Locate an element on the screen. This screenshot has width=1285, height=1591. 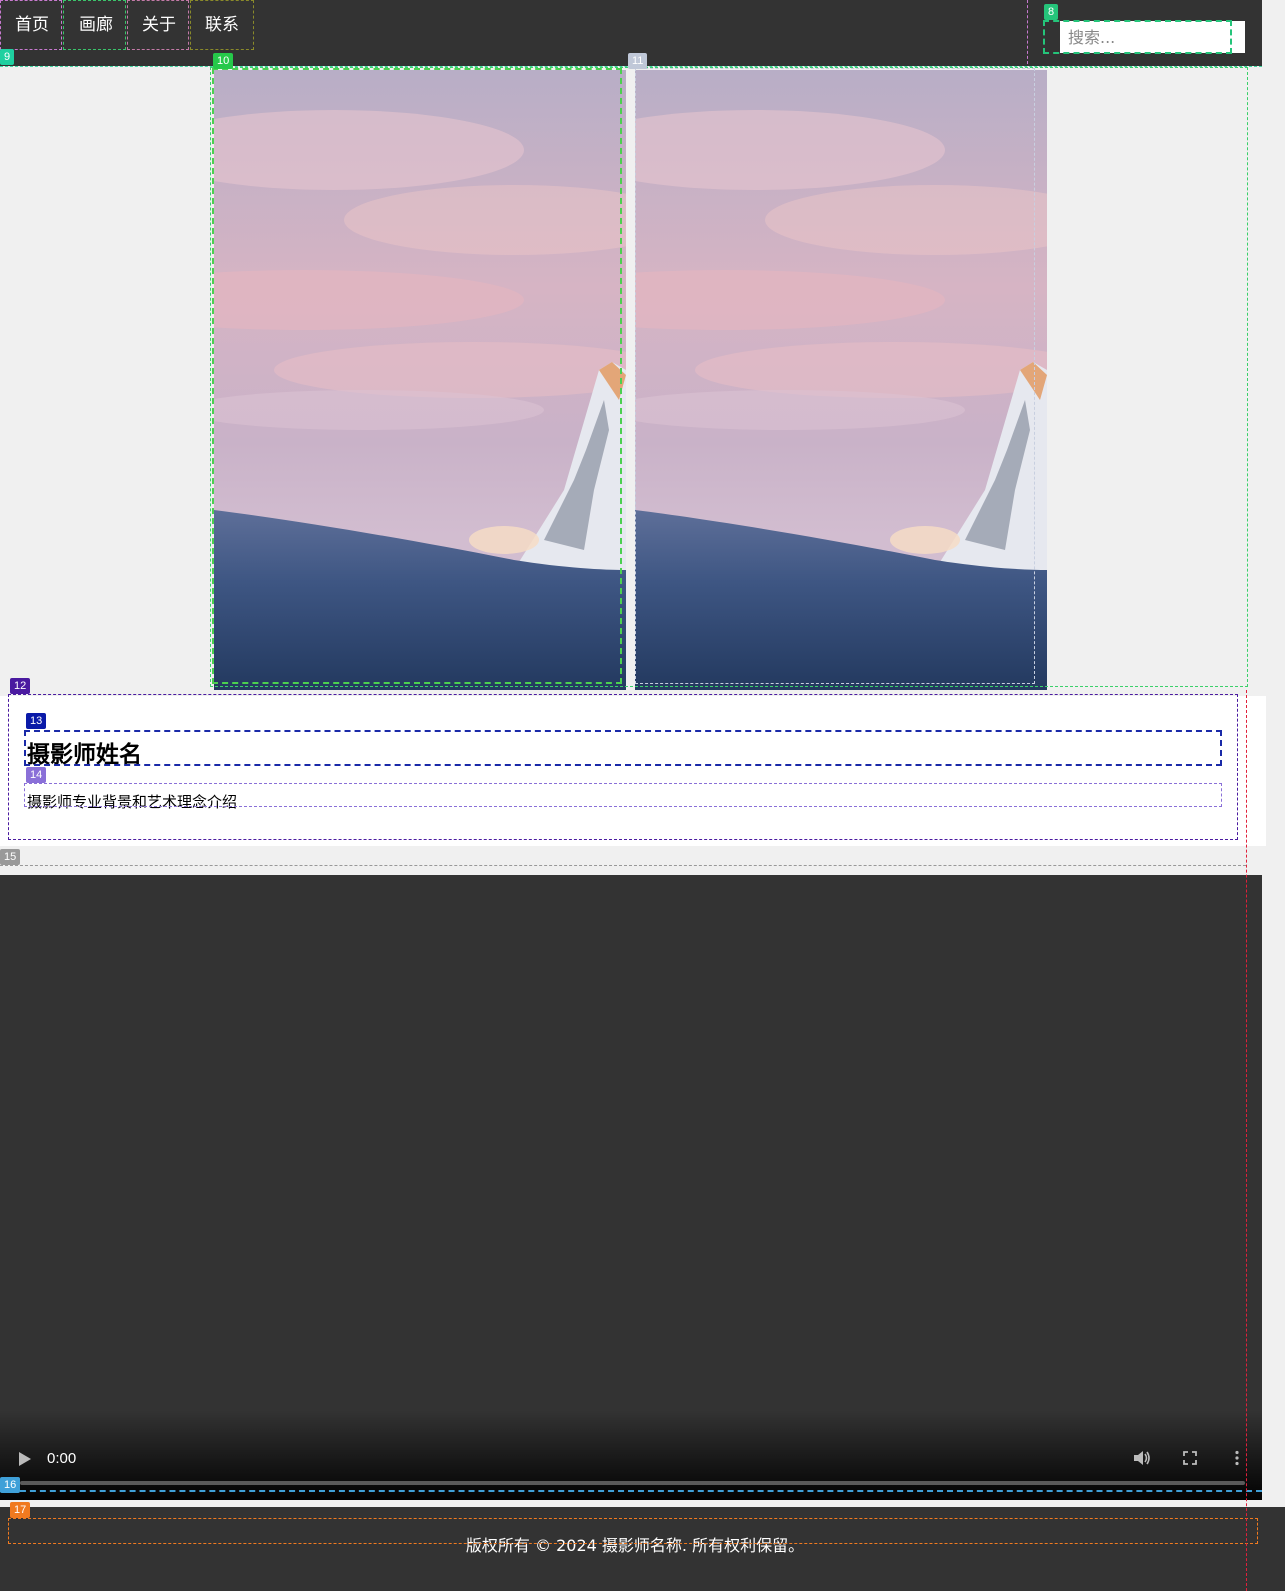
annotation-badge: 13 is located at coordinates (36, 721).